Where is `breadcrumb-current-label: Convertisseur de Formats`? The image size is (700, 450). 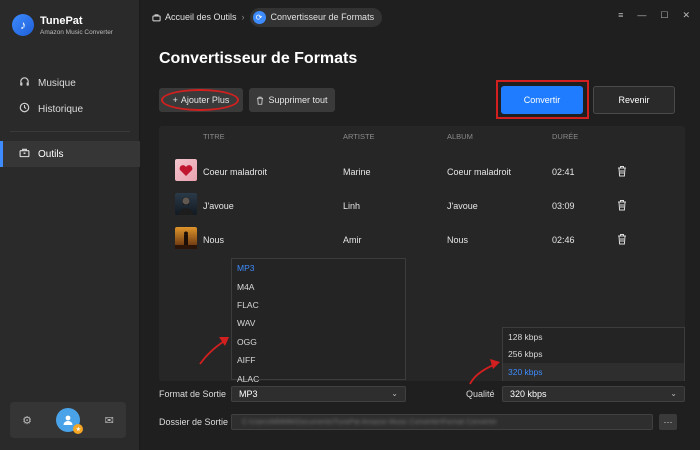
breadcrumb-current-label: Convertisseur de Formats is located at coordinates (322, 17).